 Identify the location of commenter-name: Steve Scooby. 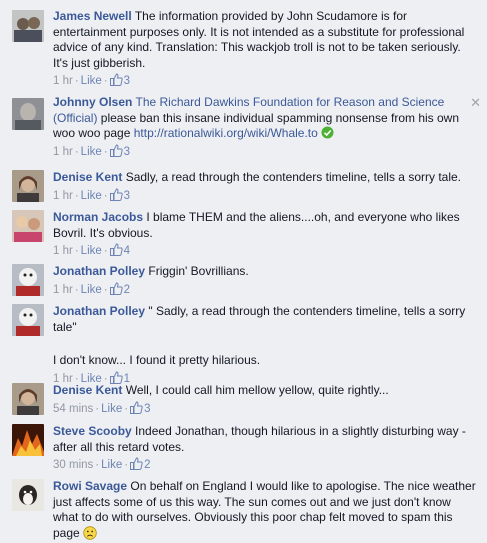
(92, 431).